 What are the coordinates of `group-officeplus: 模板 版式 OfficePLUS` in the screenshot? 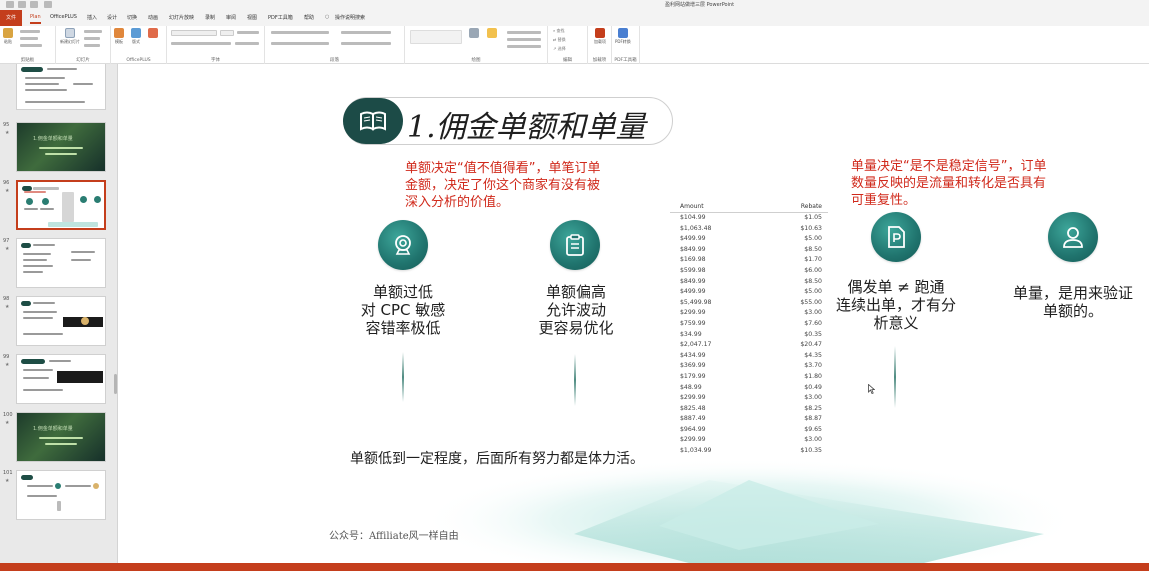 It's located at (139, 45).